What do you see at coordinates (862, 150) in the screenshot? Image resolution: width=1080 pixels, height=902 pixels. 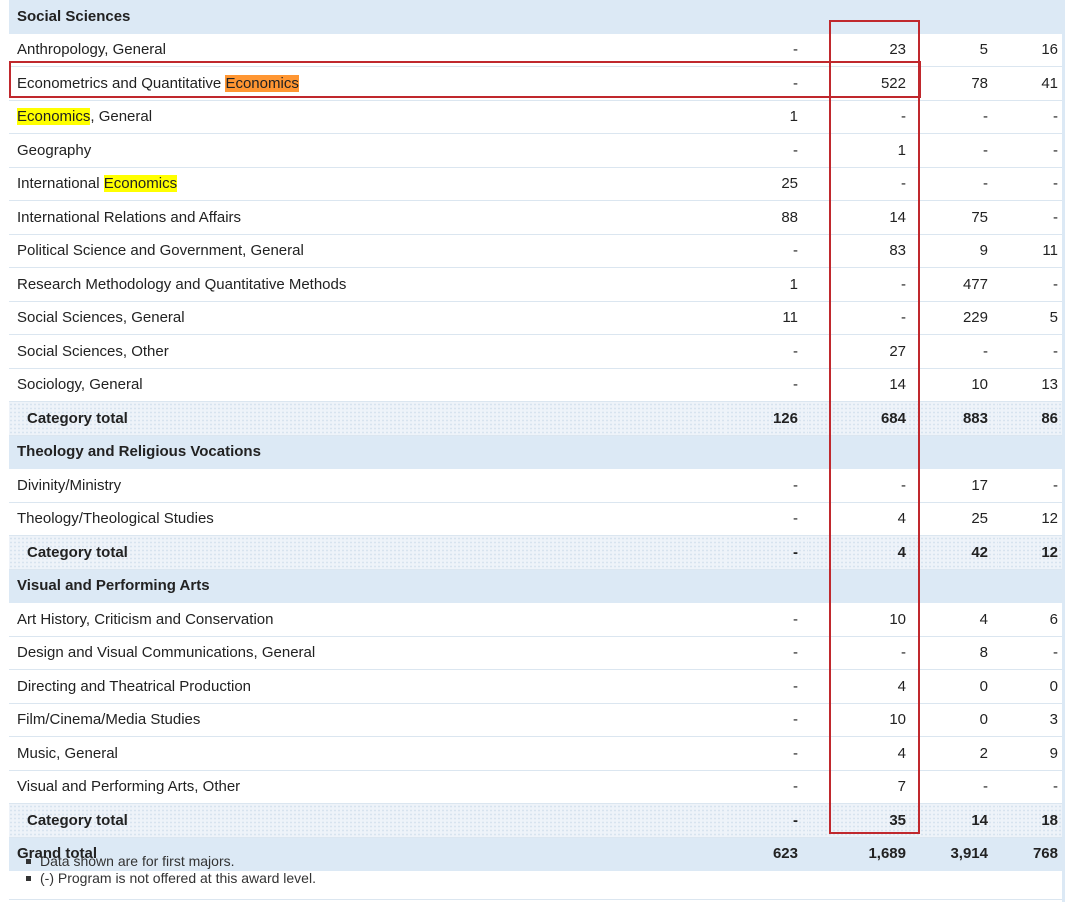 I see `value-cell-col2: 1` at bounding box center [862, 150].